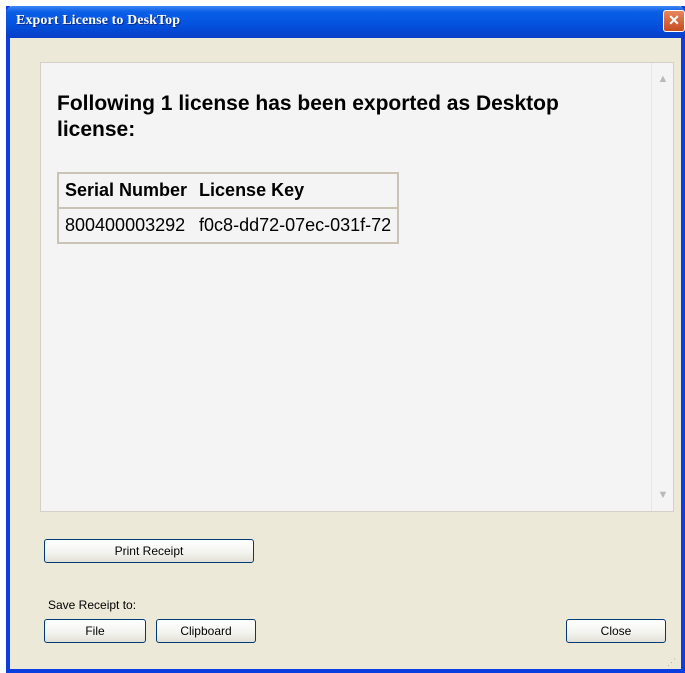 The width and height of the screenshot is (685, 673). I want to click on table-header-row: Serial Number License Key, so click(228, 190).